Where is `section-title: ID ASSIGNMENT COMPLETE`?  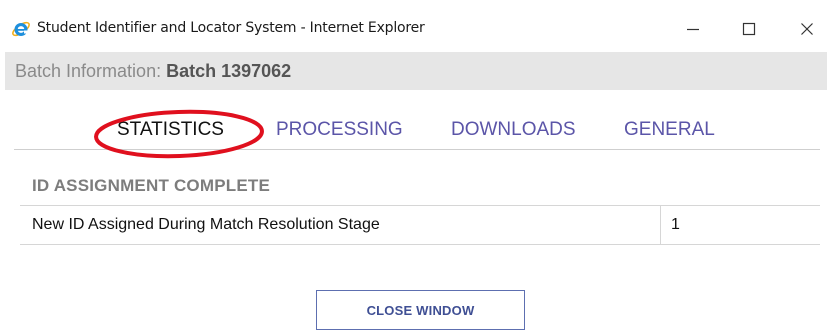 section-title: ID ASSIGNMENT COMPLETE is located at coordinates (151, 185).